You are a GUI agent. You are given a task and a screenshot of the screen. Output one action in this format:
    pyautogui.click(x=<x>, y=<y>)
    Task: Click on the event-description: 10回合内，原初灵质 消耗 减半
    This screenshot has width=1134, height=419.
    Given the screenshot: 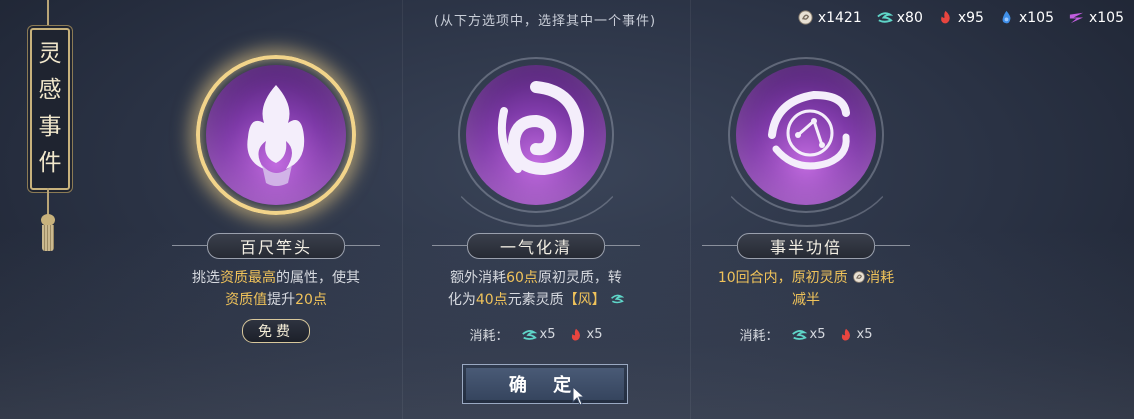 What is the action you would take?
    pyautogui.click(x=806, y=289)
    